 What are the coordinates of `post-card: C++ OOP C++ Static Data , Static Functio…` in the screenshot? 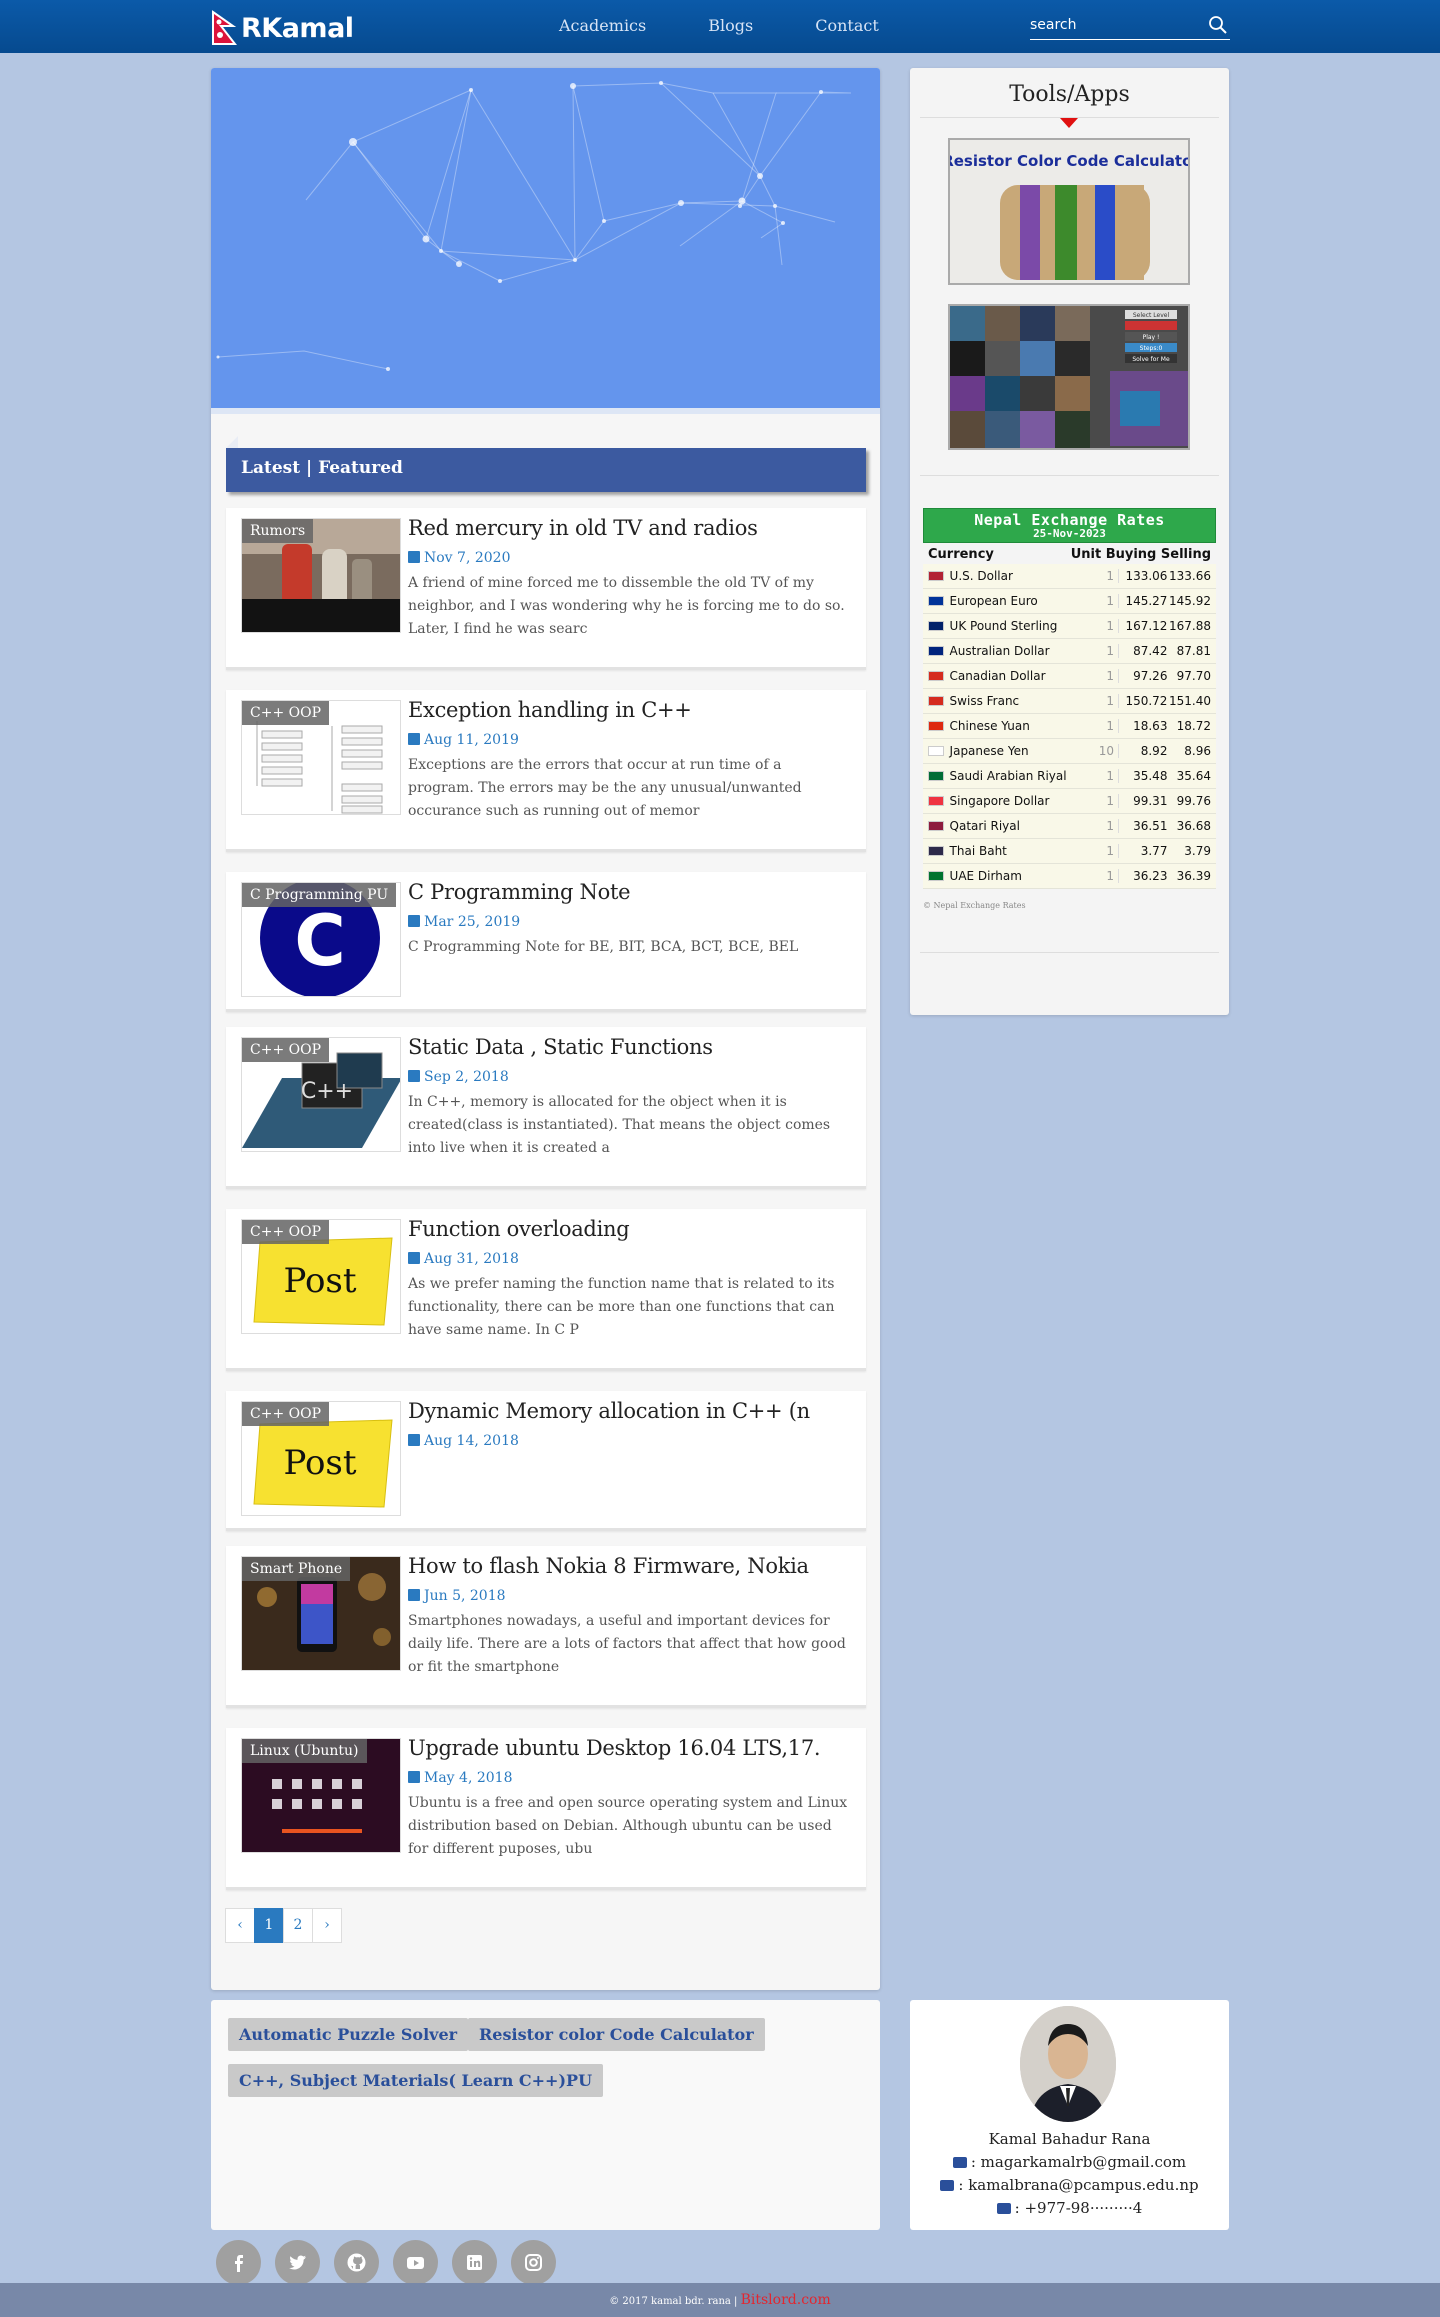 It's located at (546, 1108).